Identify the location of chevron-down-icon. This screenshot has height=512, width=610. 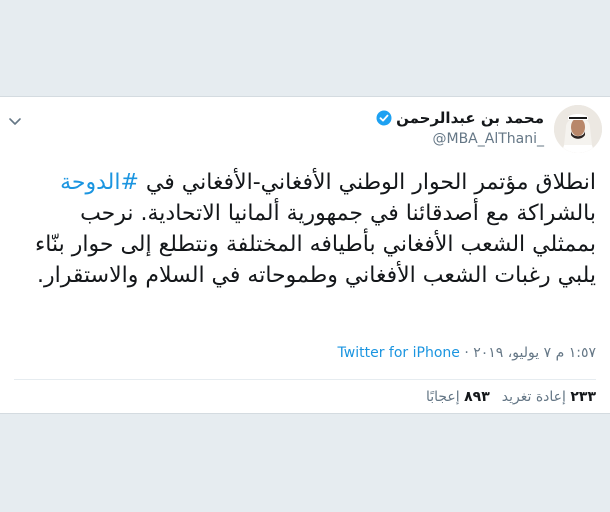
(15, 122).